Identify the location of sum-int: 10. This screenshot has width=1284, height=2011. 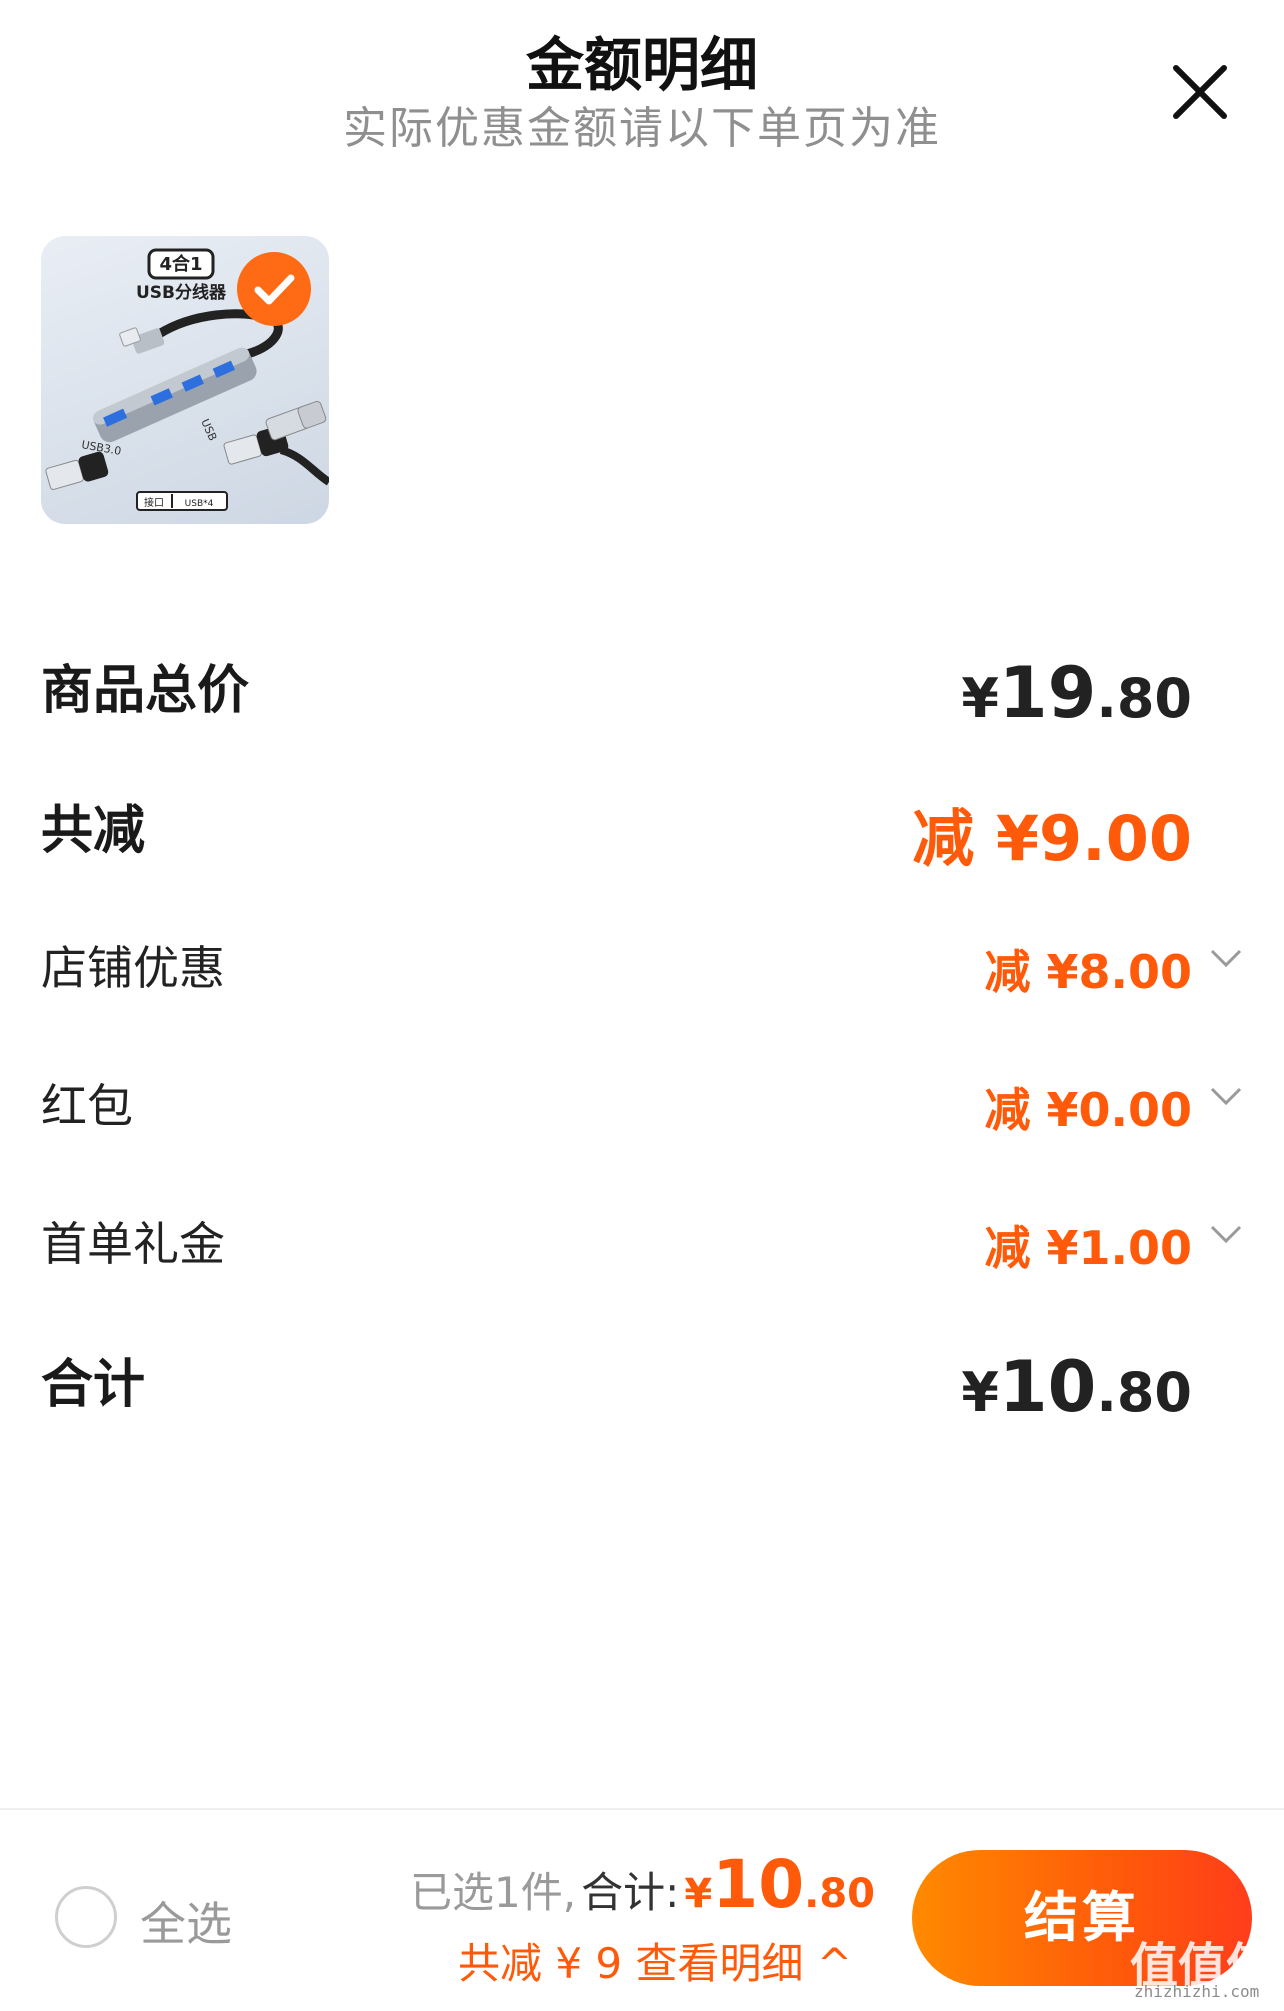
(758, 1884).